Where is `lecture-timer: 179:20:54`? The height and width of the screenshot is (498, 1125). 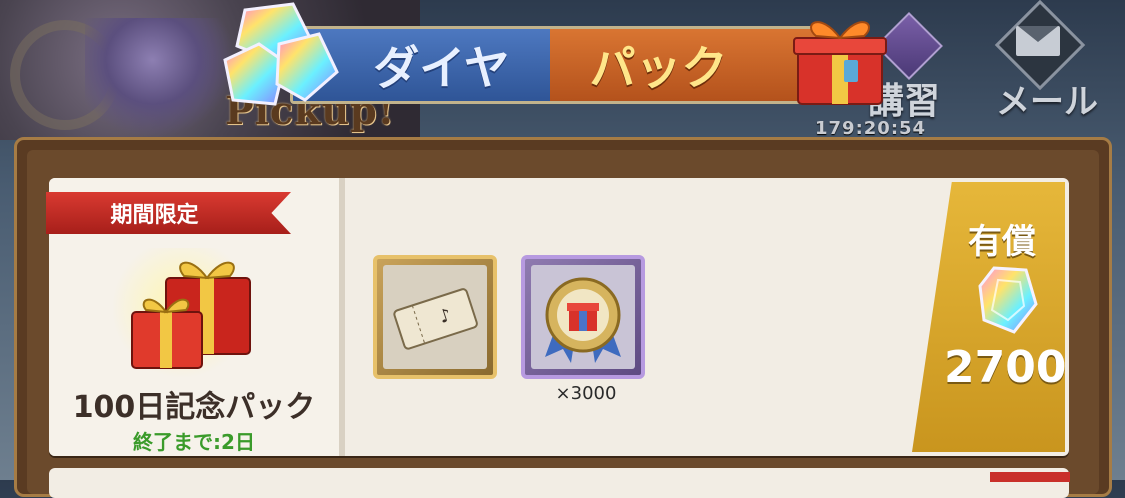 lecture-timer: 179:20:54 is located at coordinates (871, 128).